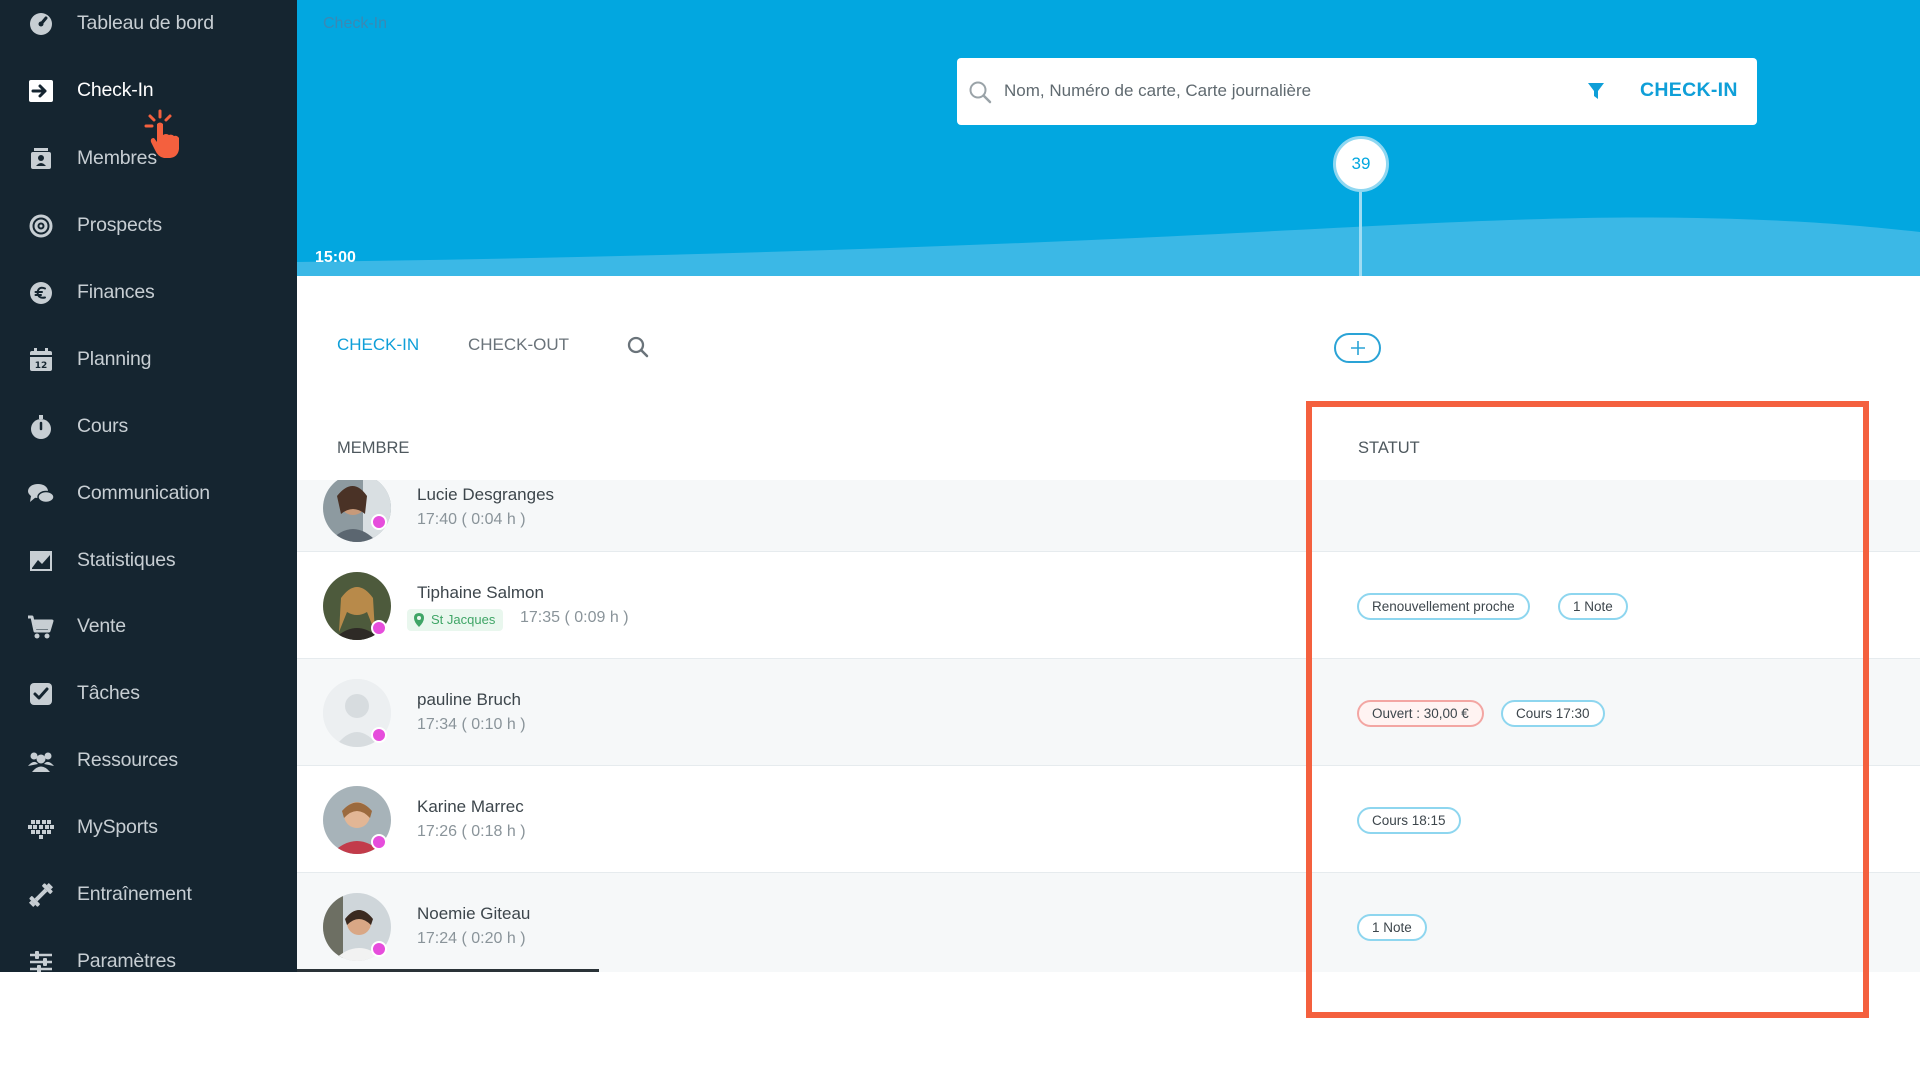  I want to click on check-in-icon, so click(41, 91).